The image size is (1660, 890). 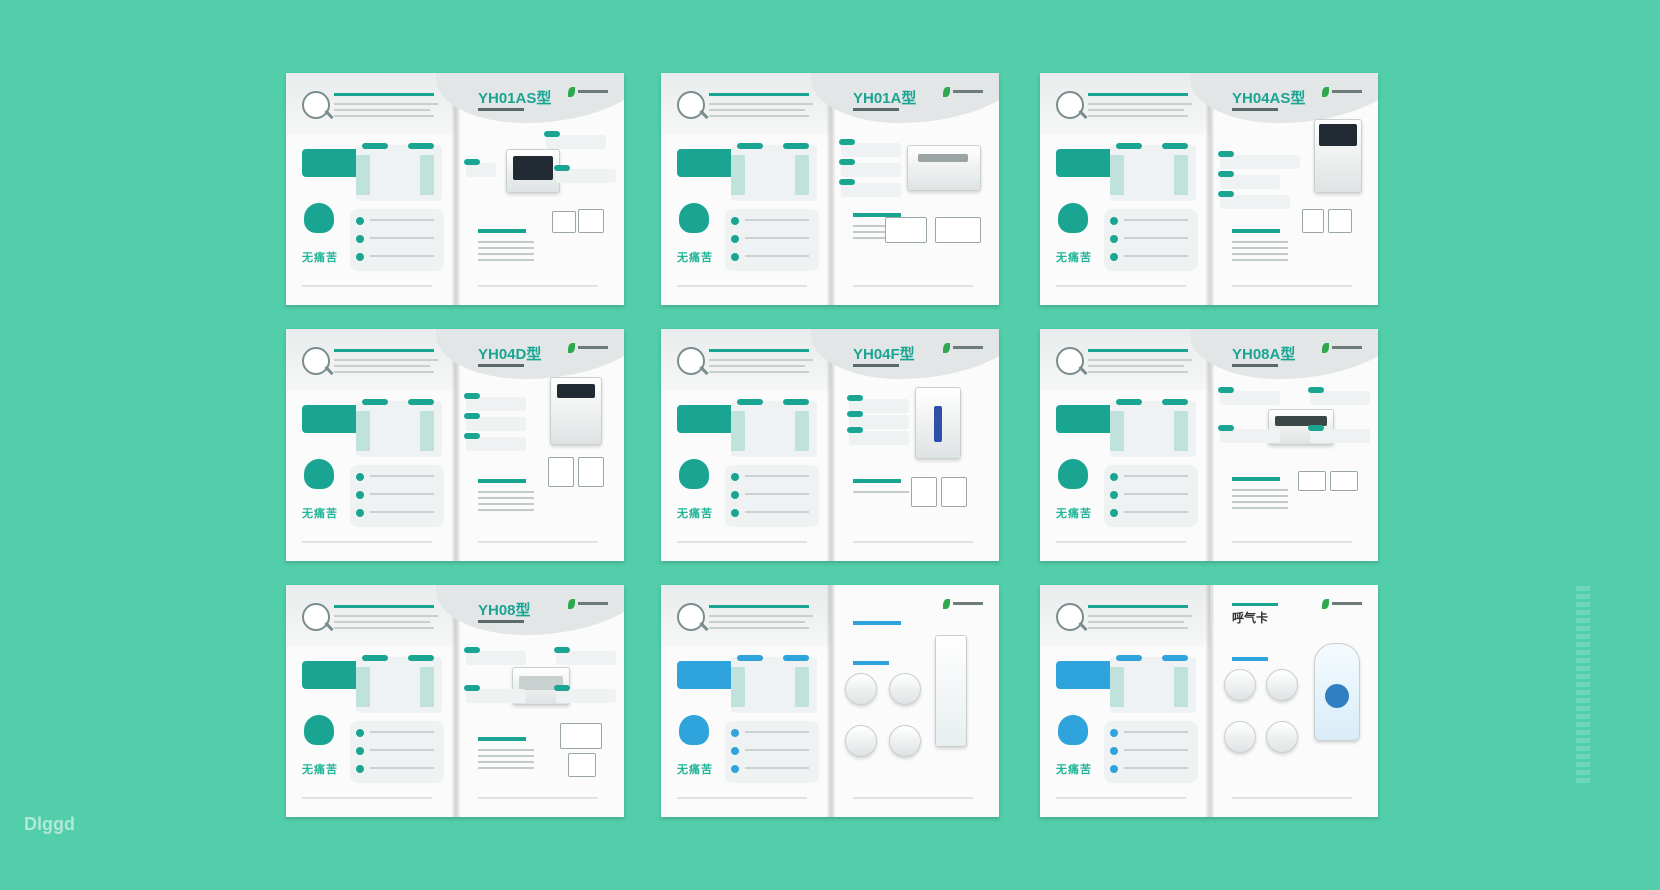 I want to click on right-page: 呼气卡, so click(x=1294, y=701).